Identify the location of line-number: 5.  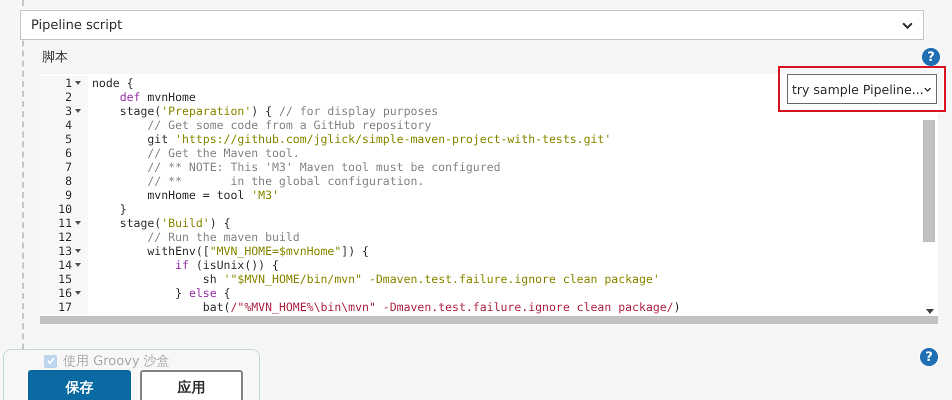
(68, 139).